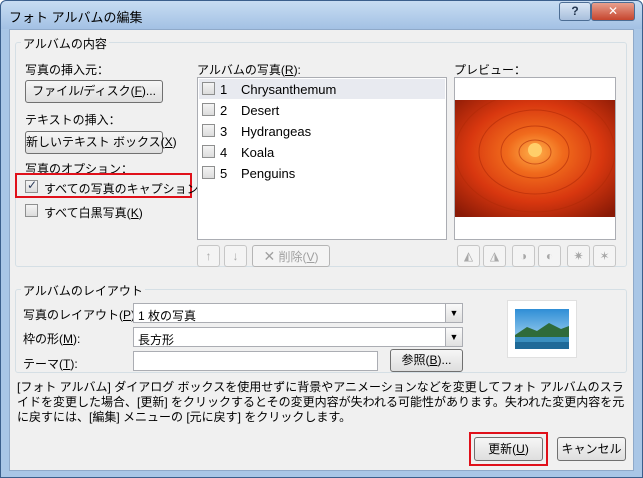 The image size is (643, 478). What do you see at coordinates (255, 361) in the screenshot?
I see `theme-field` at bounding box center [255, 361].